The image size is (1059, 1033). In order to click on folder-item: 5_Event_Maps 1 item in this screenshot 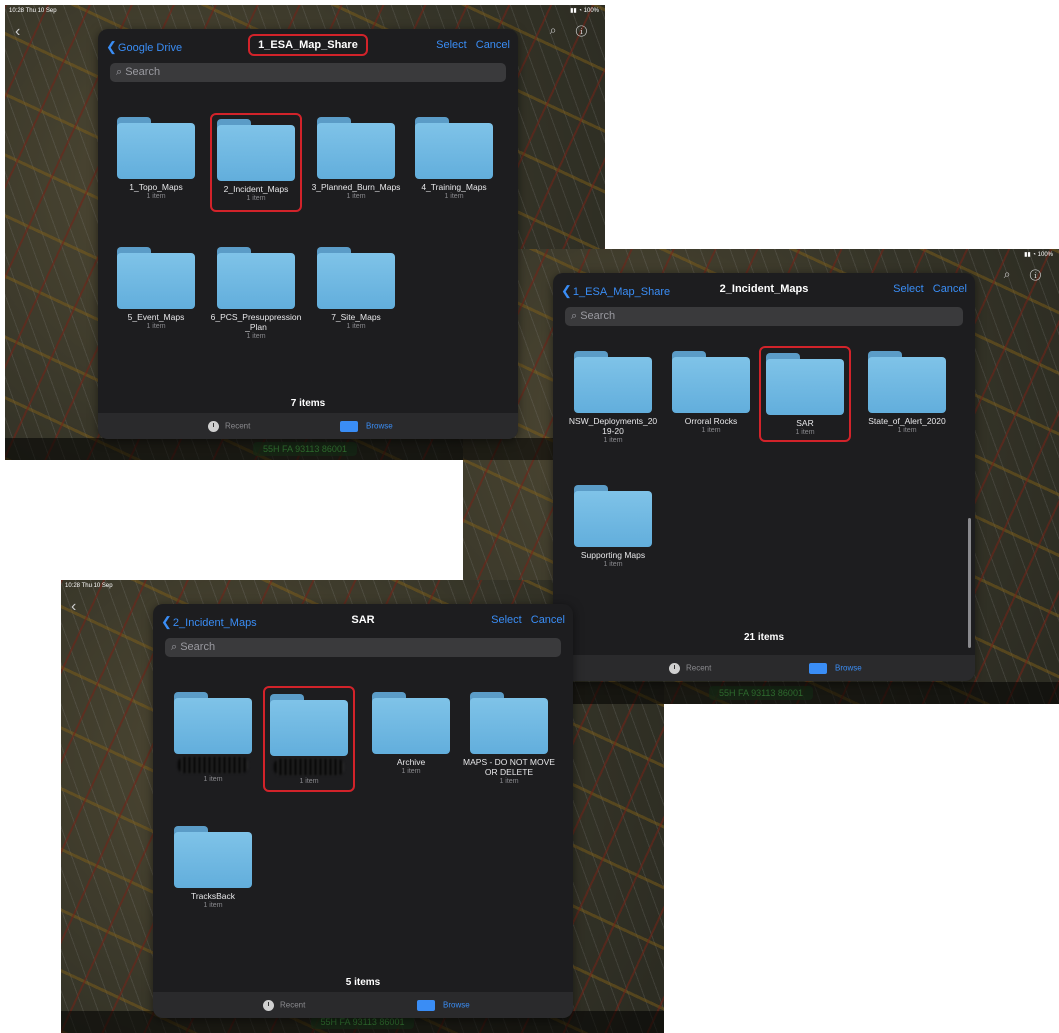, I will do `click(156, 289)`.